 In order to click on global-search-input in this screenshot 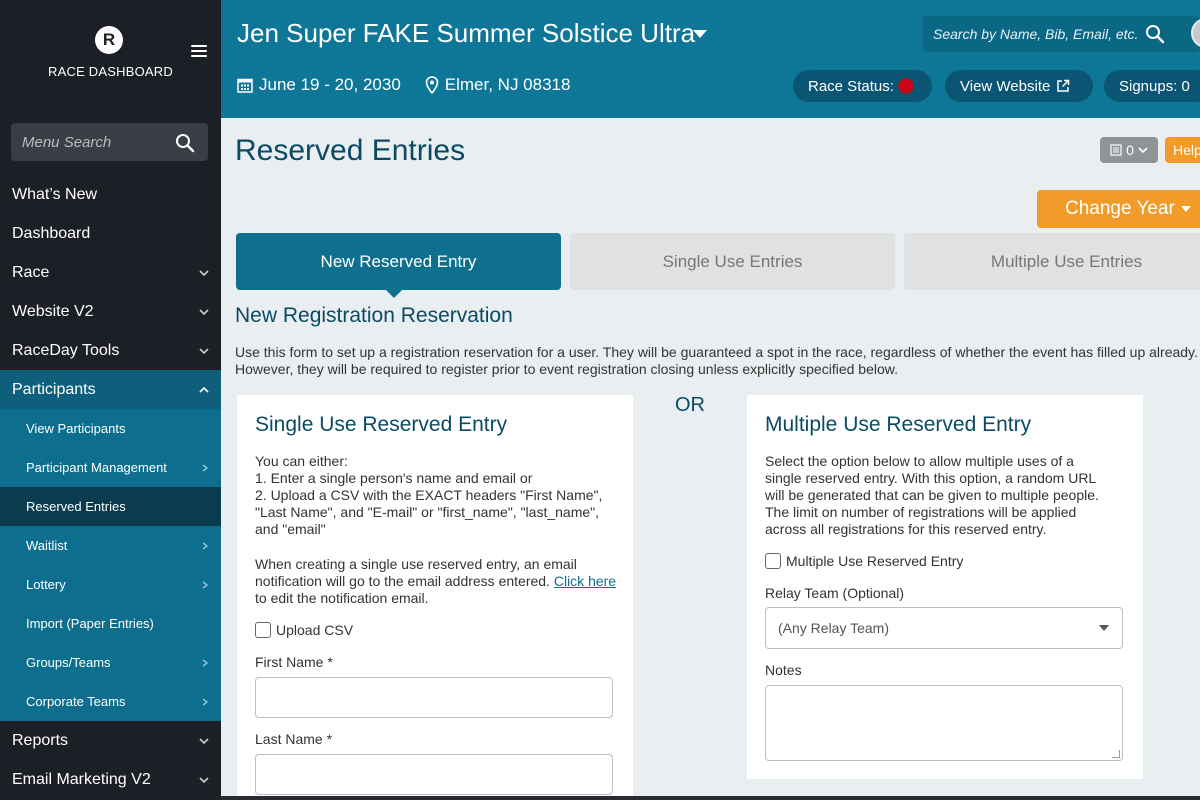, I will do `click(1038, 34)`.